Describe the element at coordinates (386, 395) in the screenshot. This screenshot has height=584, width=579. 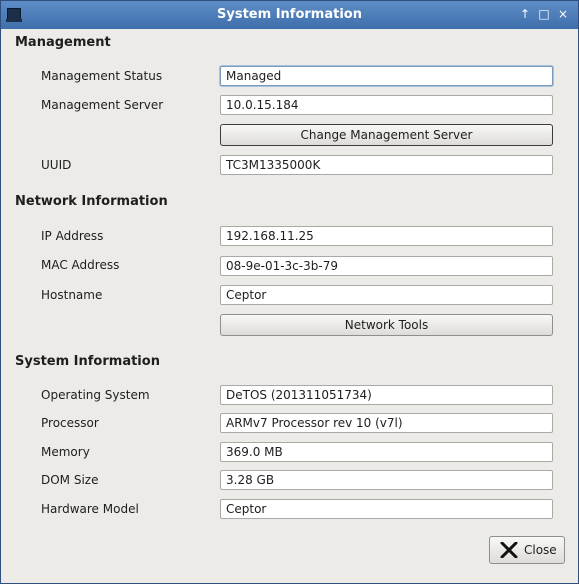
I see `operating-system-field: DeTOS (201311051734)` at that location.